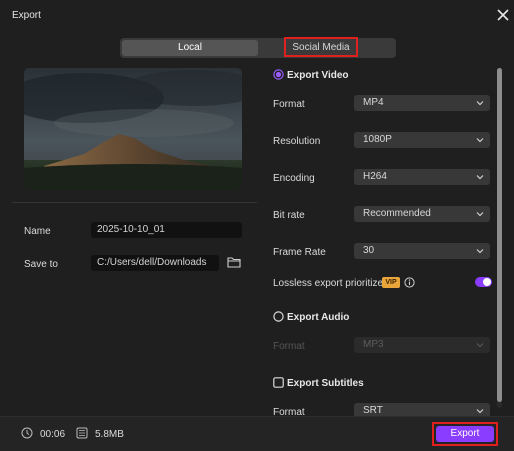  I want to click on encoding-label: Encoding, so click(294, 178).